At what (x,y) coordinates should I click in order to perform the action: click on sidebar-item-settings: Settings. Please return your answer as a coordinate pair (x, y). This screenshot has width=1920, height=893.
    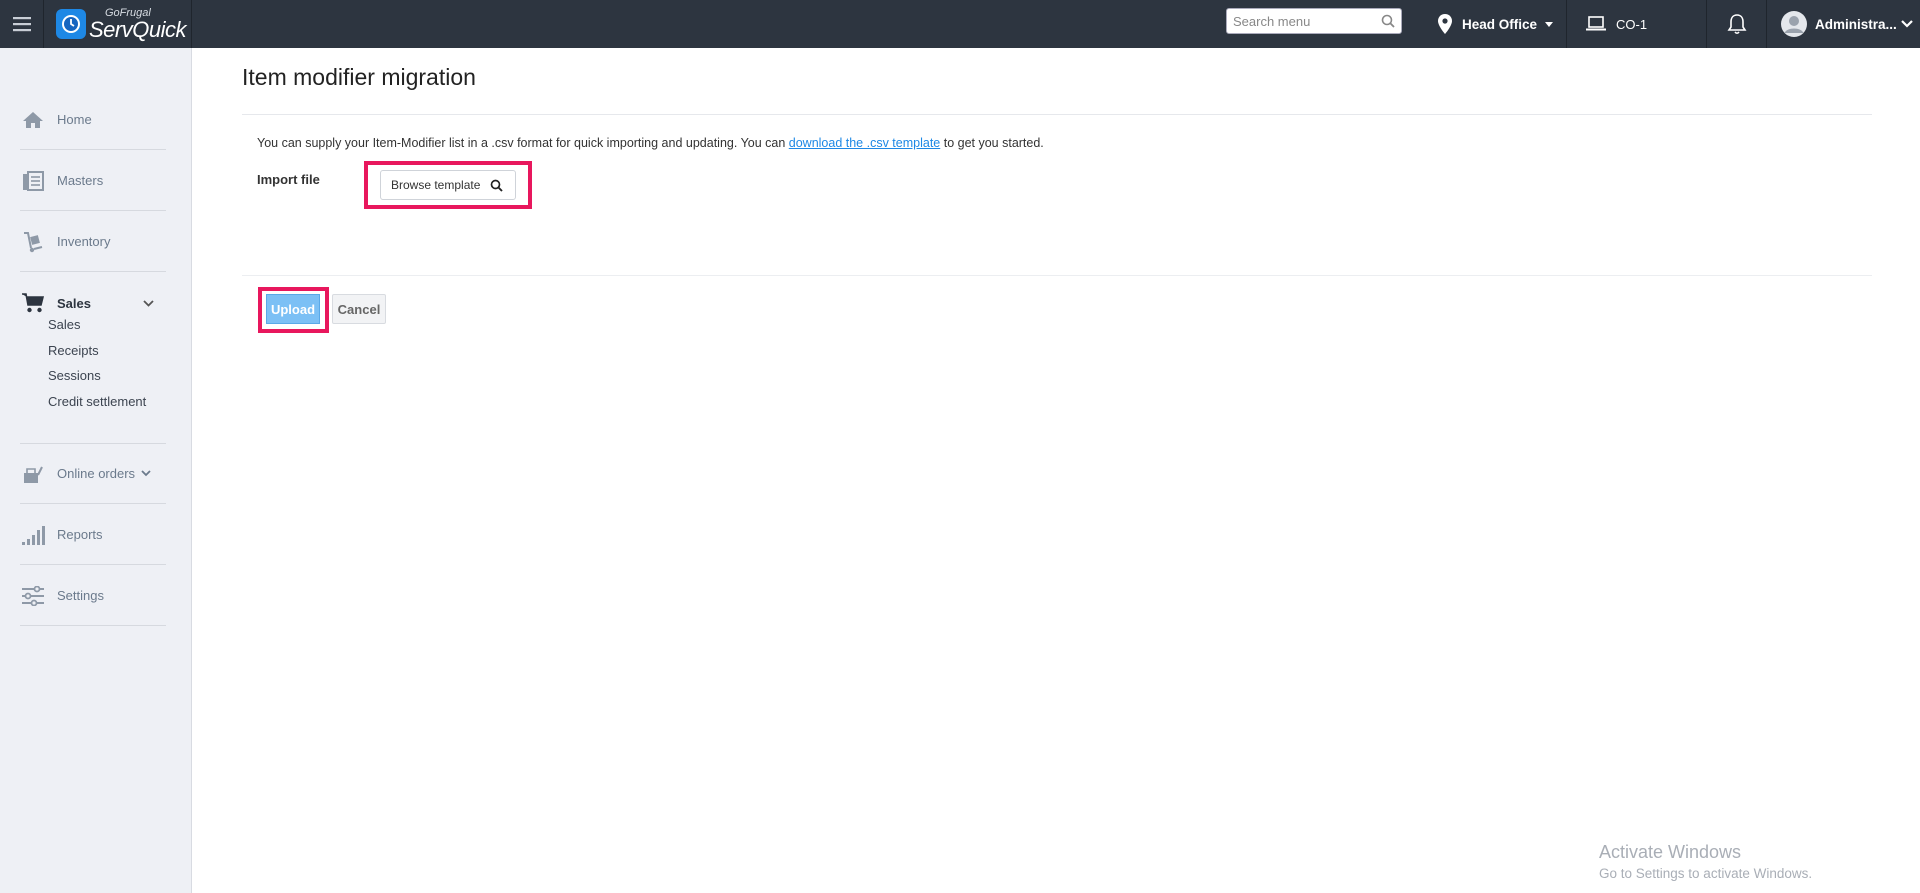
    Looking at the image, I should click on (93, 596).